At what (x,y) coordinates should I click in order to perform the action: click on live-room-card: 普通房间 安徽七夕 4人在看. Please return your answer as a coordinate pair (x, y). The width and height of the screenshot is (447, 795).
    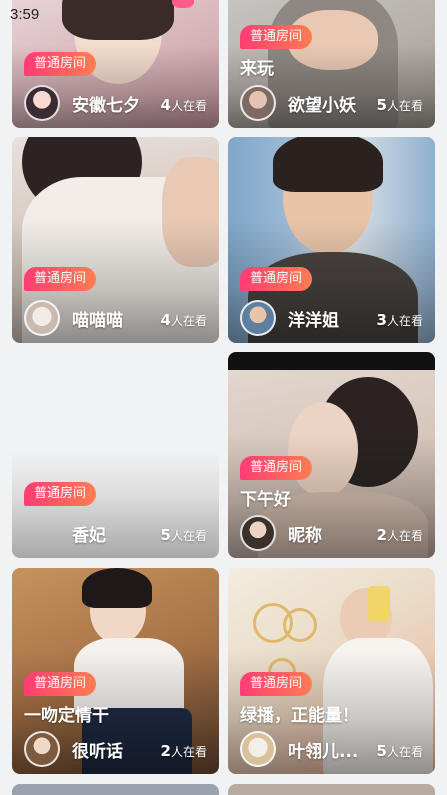
    Looking at the image, I should click on (115, 64).